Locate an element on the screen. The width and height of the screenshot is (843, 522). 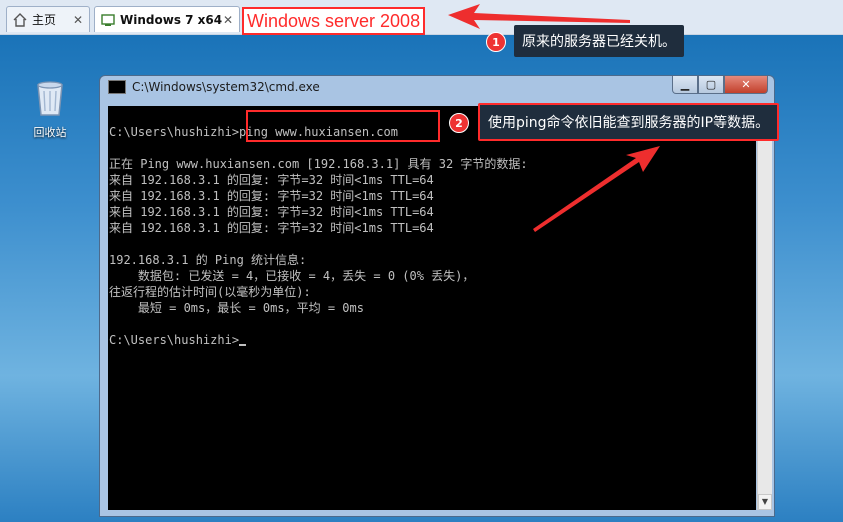
tab-strip: 主页 ✕ Windows 7 x64 ✕ Windows server 2008 is located at coordinates (421, 17).